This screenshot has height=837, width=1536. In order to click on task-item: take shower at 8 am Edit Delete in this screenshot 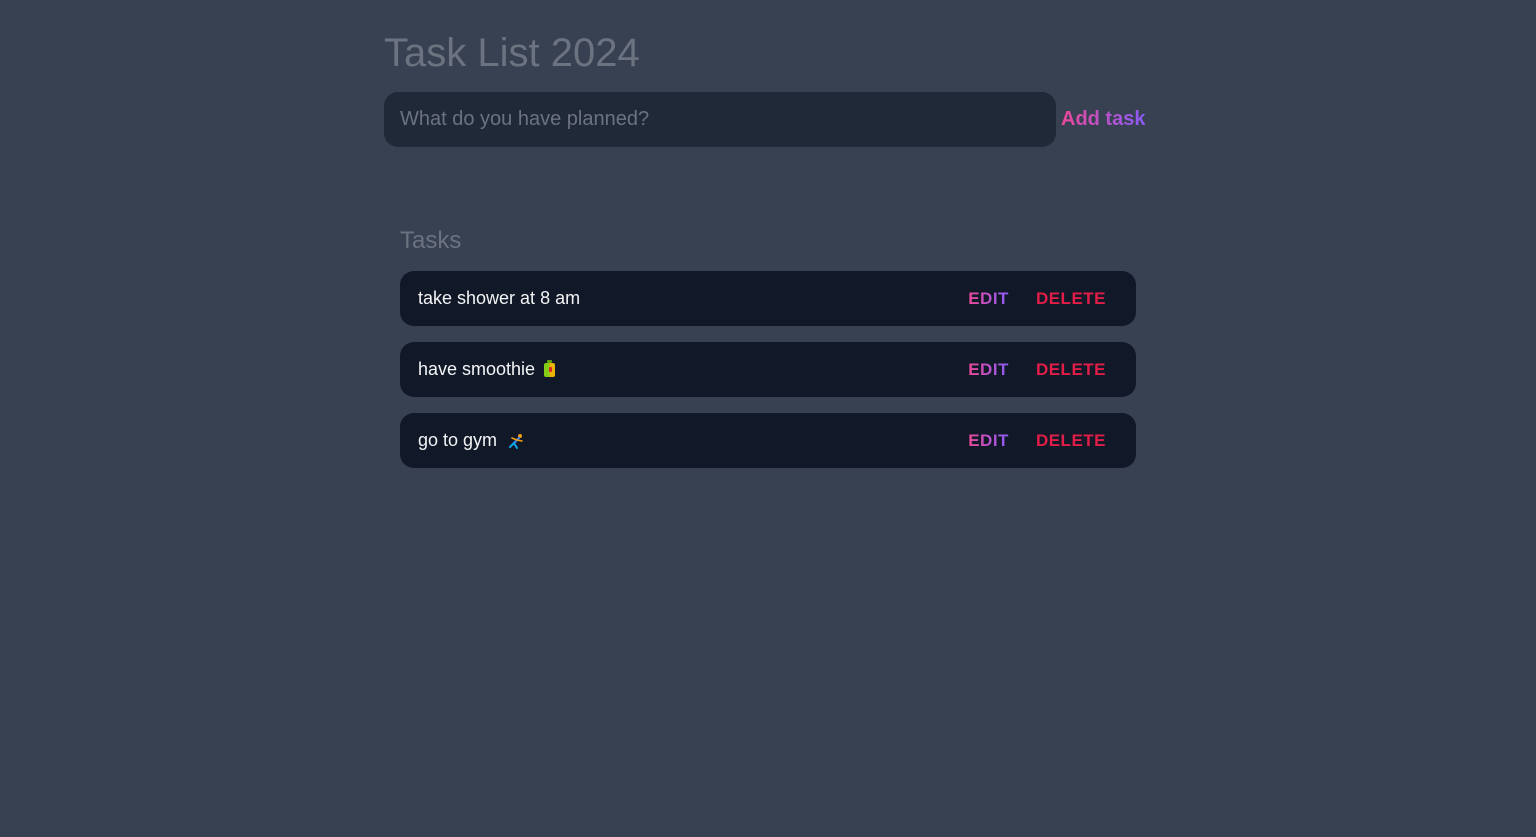, I will do `click(768, 298)`.